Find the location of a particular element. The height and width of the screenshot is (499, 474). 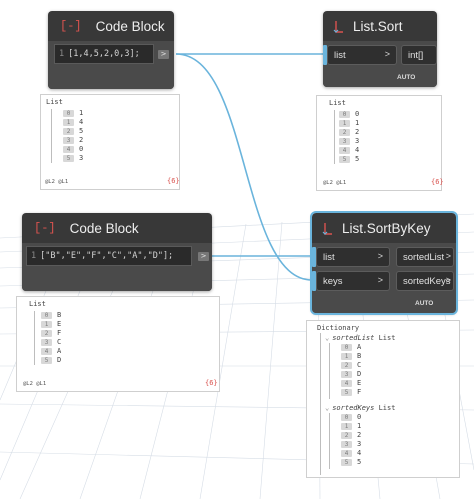

list-item: 3C is located at coordinates (51, 342).